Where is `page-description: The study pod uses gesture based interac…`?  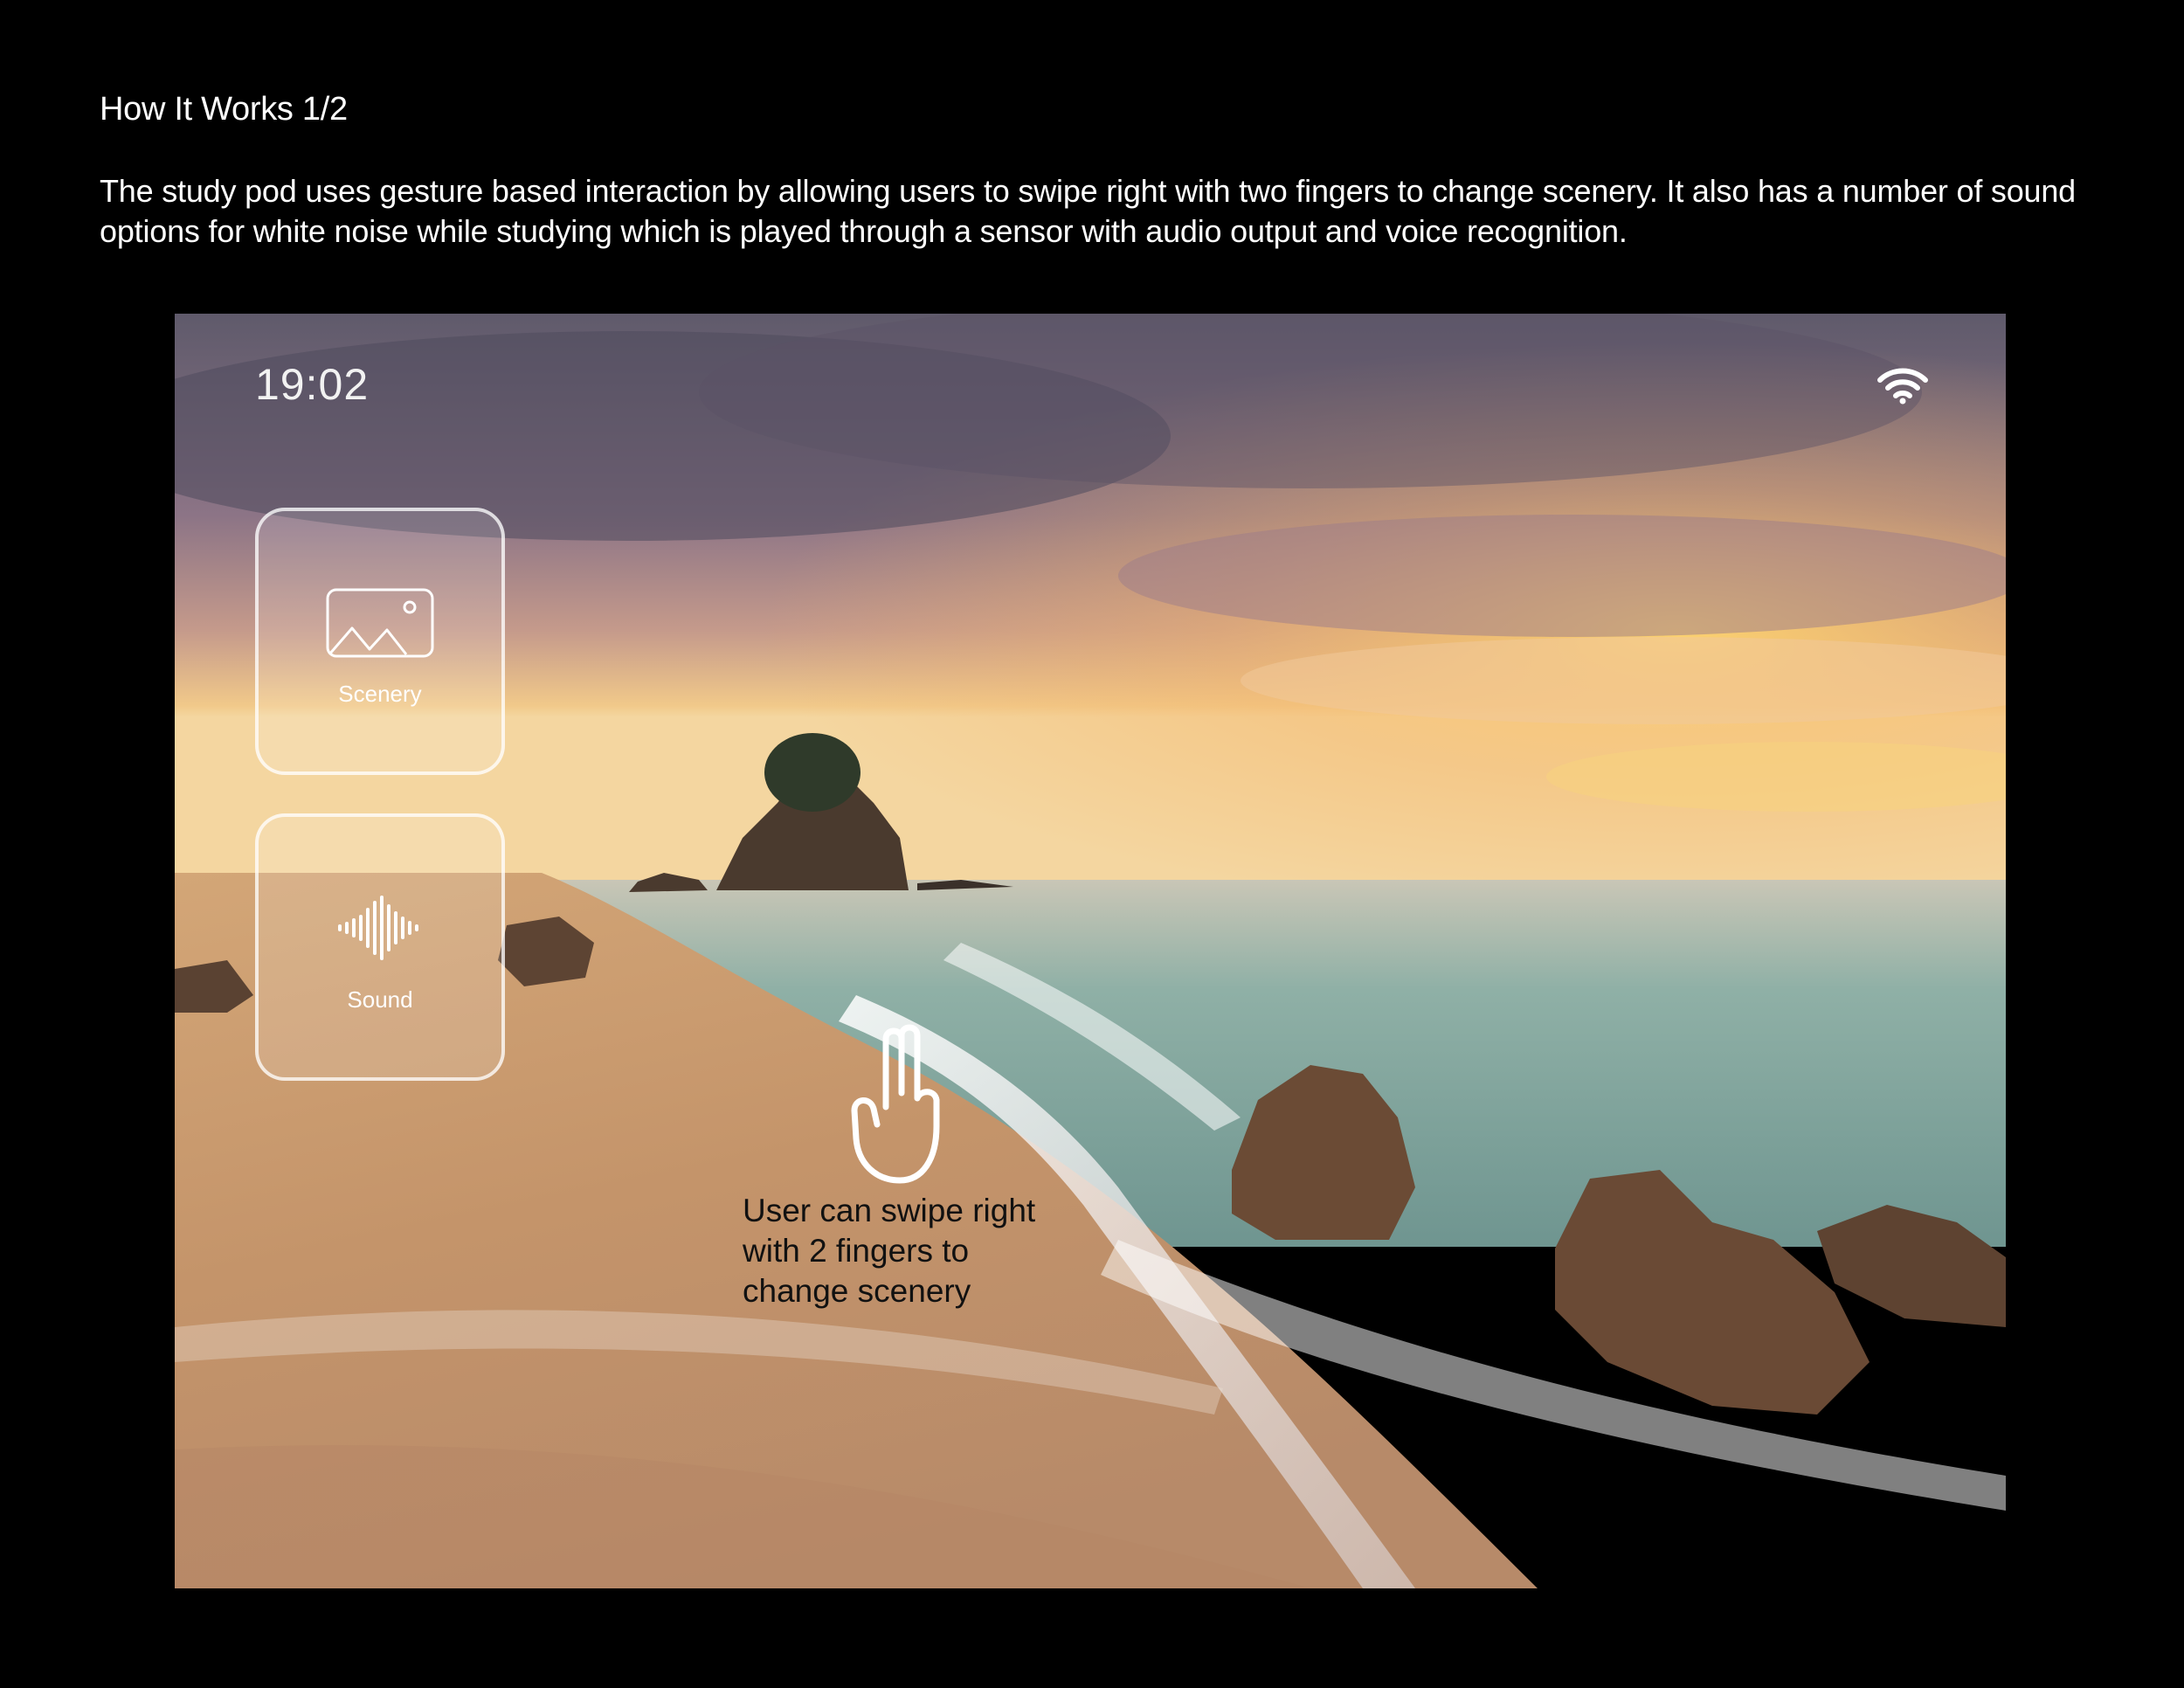 page-description: The study pod uses gesture based interac… is located at coordinates (1088, 211).